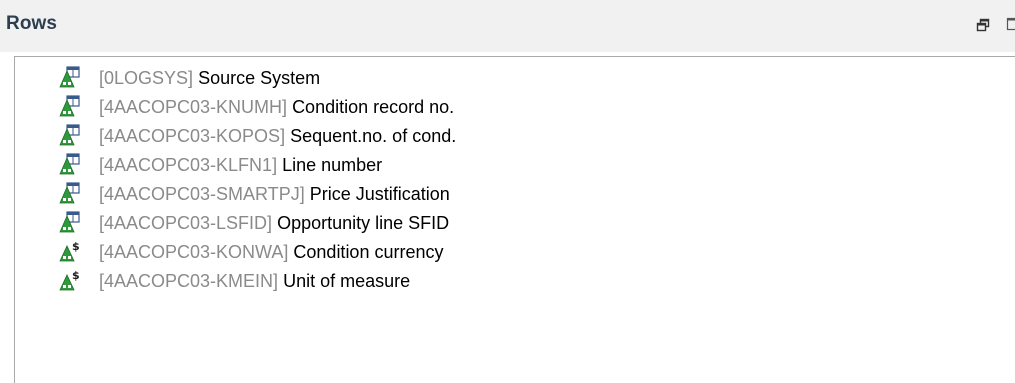  I want to click on tree-row: $ [4AACOPC03-KONWA] Condition currency, so click(509, 251).